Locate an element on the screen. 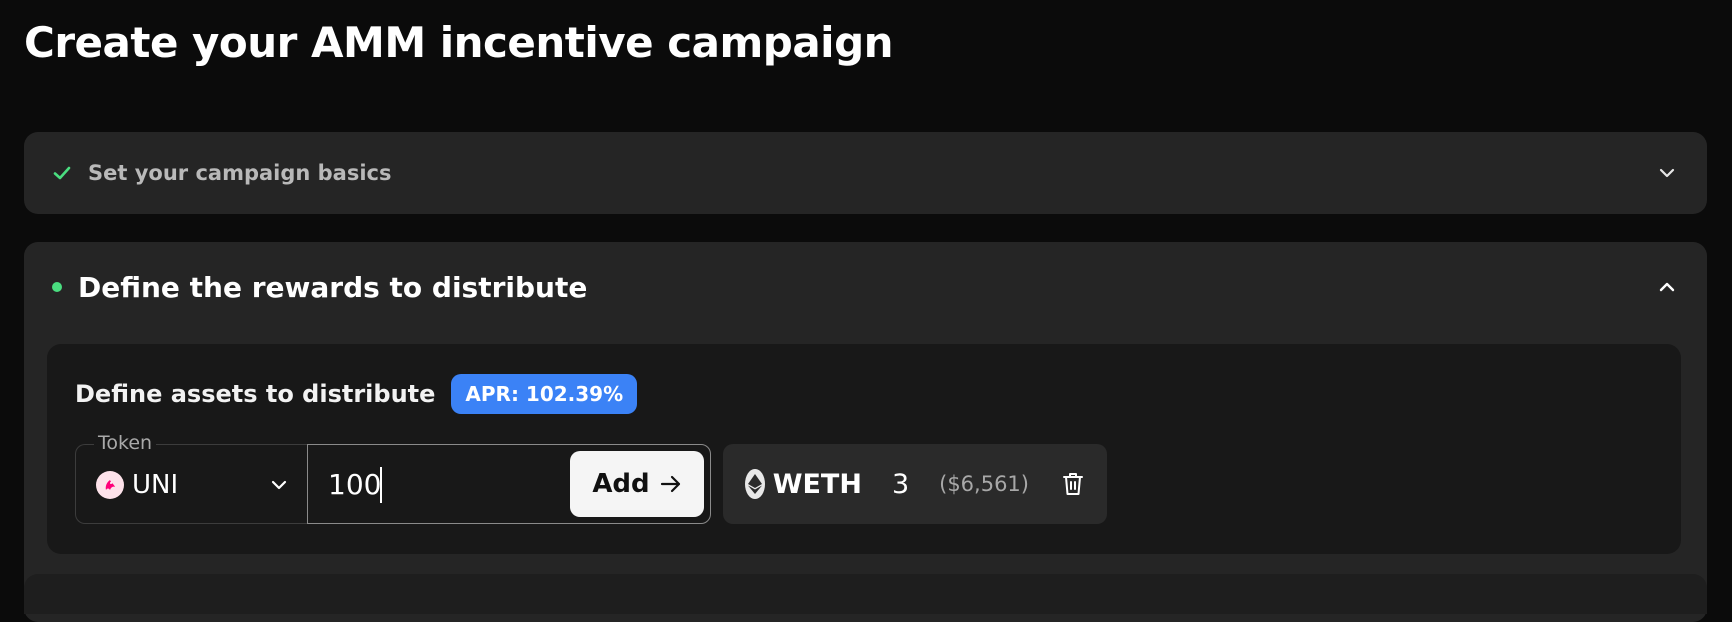  asset-usd-value: ($6,561) is located at coordinates (984, 484).